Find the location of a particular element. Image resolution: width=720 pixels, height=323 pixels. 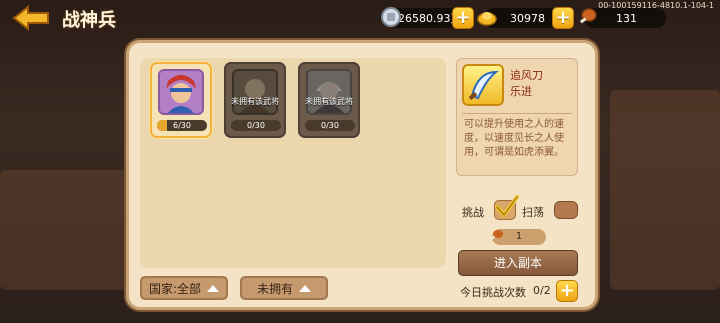

shard-progress-fill is located at coordinates (162, 125).